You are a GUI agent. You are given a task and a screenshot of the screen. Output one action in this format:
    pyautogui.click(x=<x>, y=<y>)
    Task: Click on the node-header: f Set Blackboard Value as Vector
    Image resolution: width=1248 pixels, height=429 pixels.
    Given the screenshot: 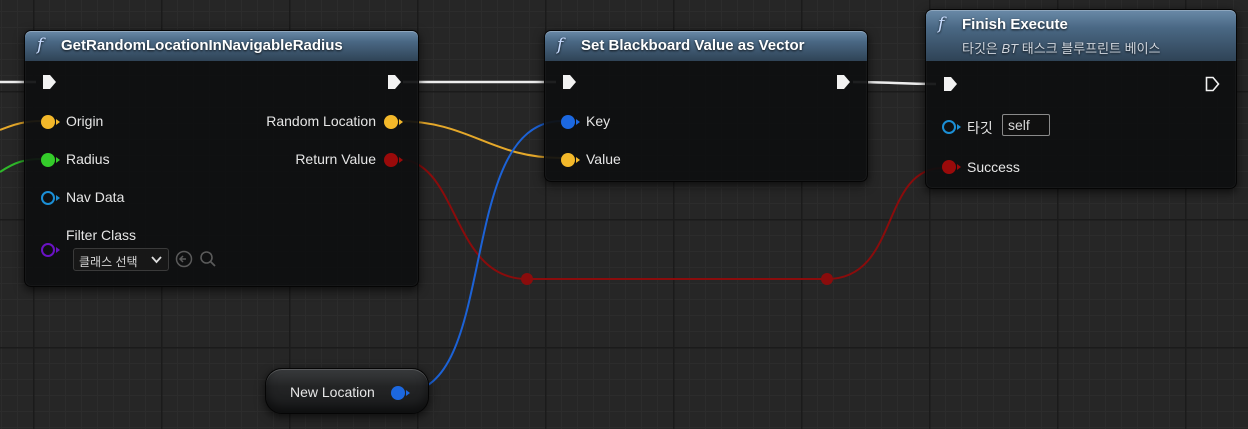 What is the action you would take?
    pyautogui.click(x=706, y=46)
    